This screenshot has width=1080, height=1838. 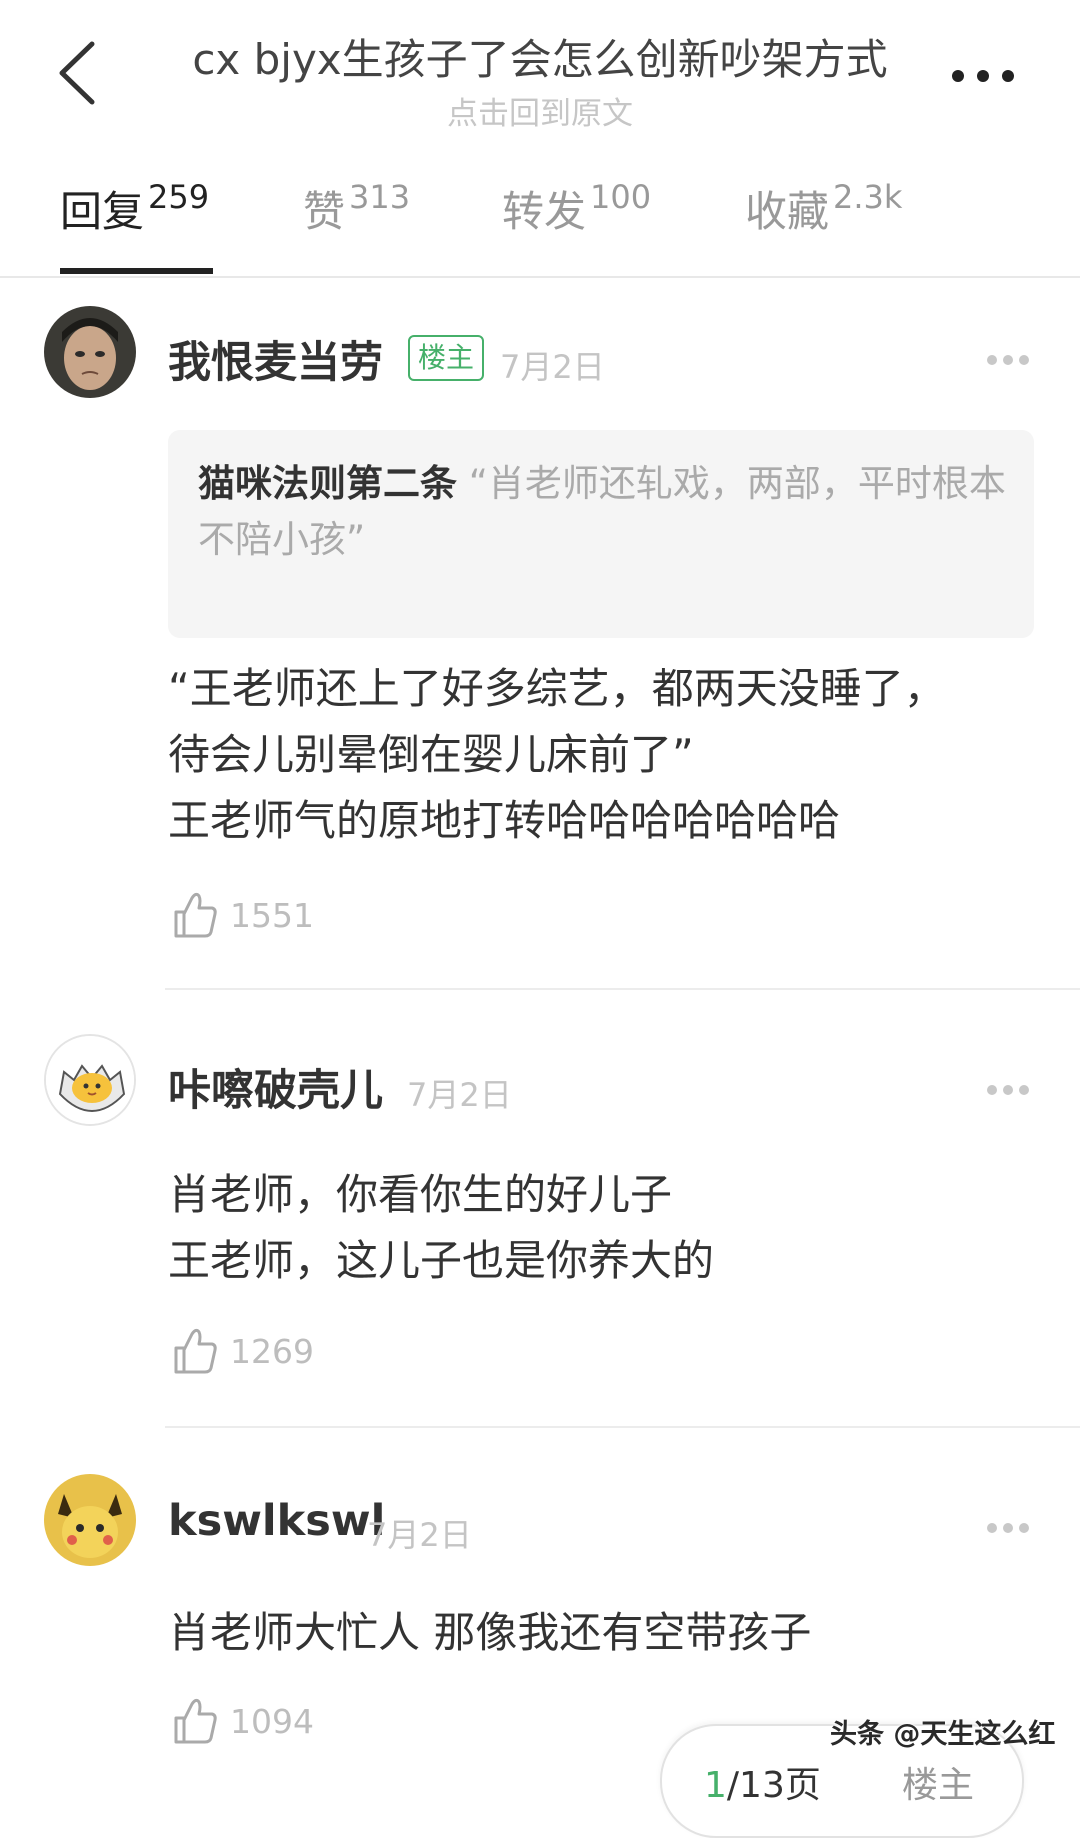 What do you see at coordinates (540, 56) in the screenshot?
I see `post-title: cx bjyx生孩子了会怎么创新吵架方式` at bounding box center [540, 56].